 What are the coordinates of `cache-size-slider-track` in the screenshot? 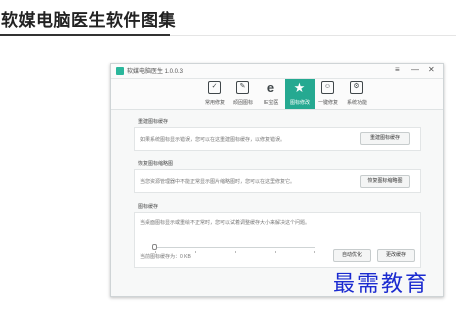 It's located at (235, 247).